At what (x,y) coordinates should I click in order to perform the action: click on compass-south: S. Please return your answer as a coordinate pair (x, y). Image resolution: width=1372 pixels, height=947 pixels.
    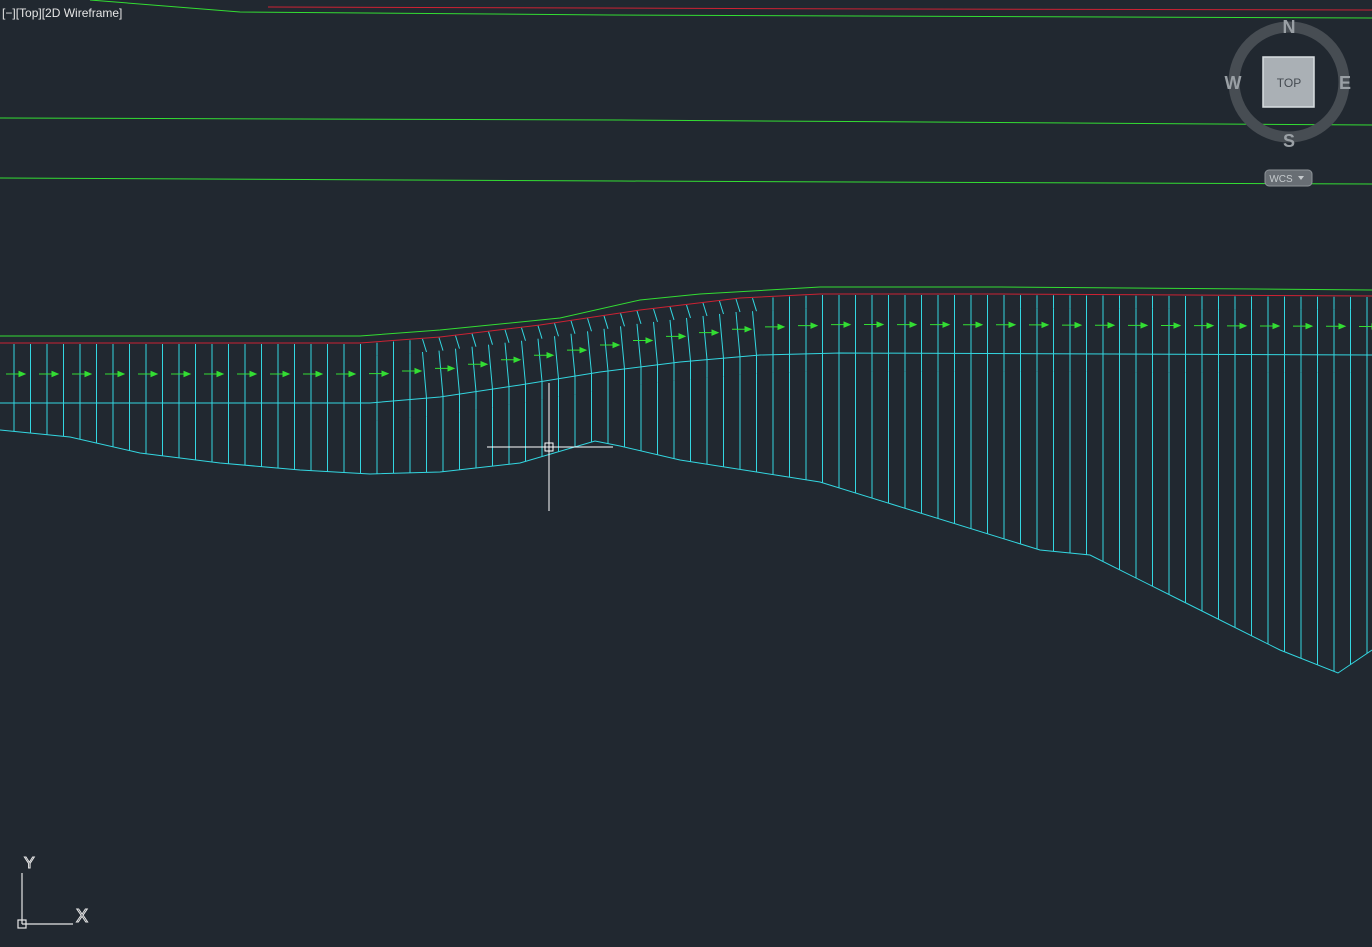
    Looking at the image, I should click on (1289, 141).